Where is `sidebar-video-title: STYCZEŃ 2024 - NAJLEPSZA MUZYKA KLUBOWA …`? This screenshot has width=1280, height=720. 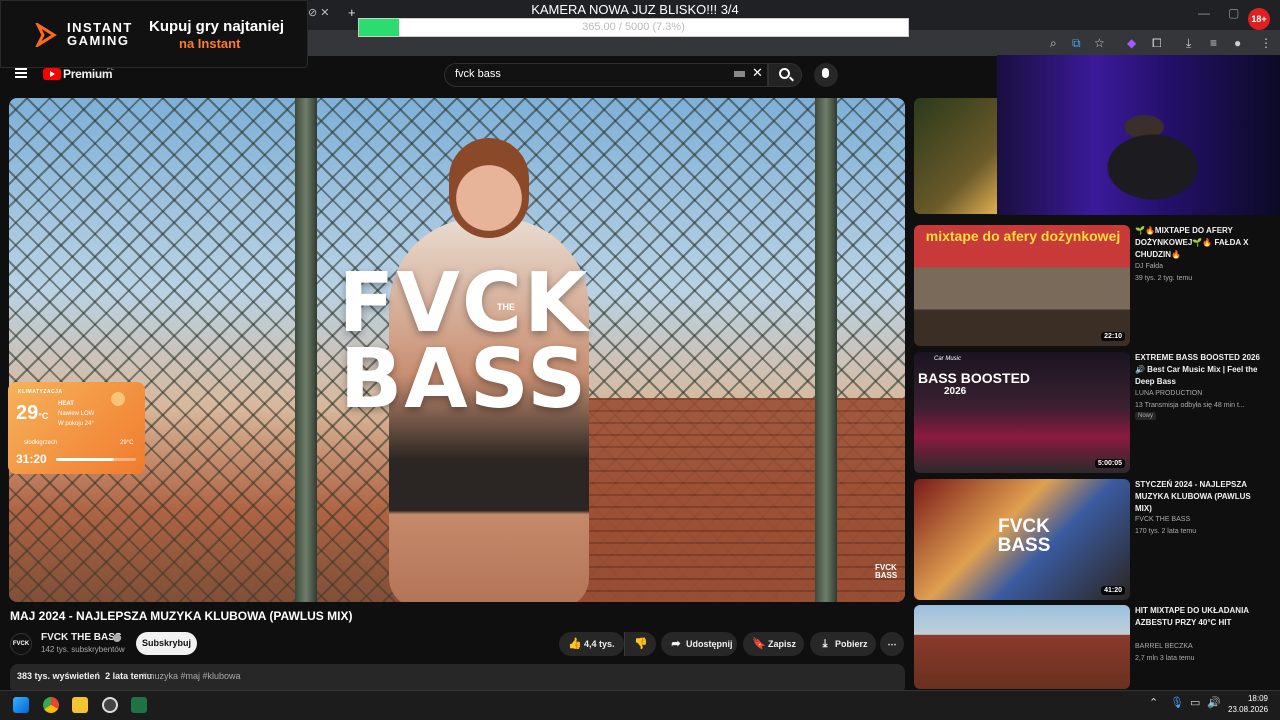
sidebar-video-title: STYCZEŃ 2024 - NAJLEPSZA MUZYKA KLUBOWA … is located at coordinates (1199, 497).